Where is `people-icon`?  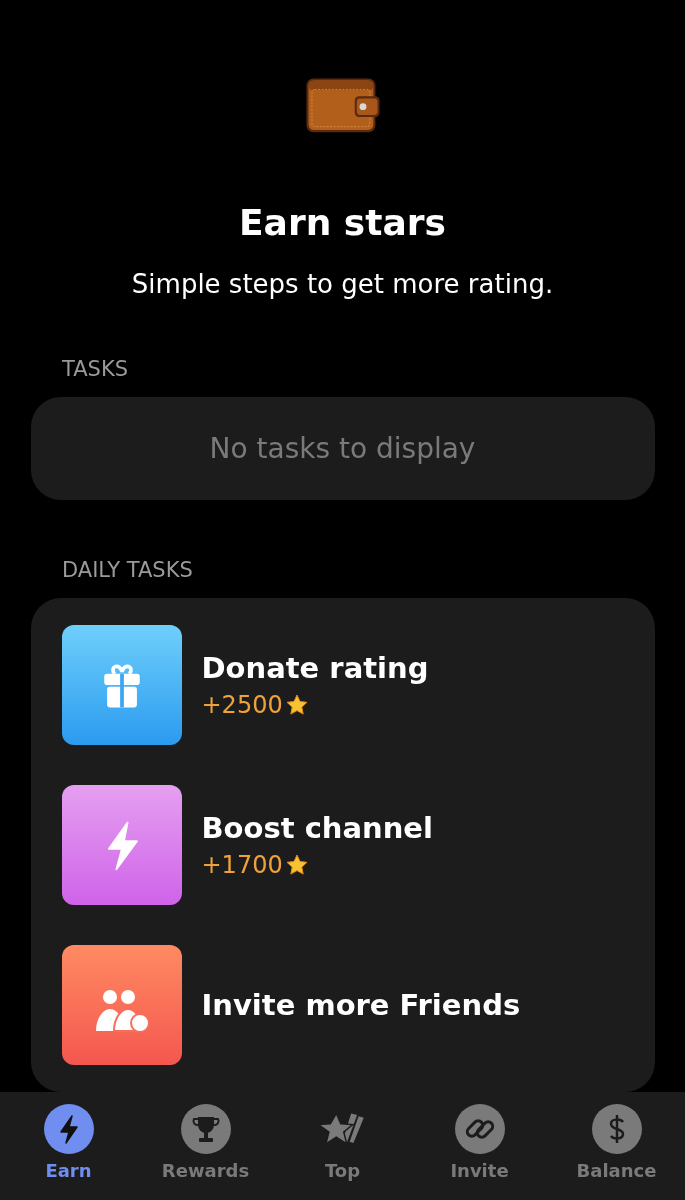
people-icon is located at coordinates (121, 1005).